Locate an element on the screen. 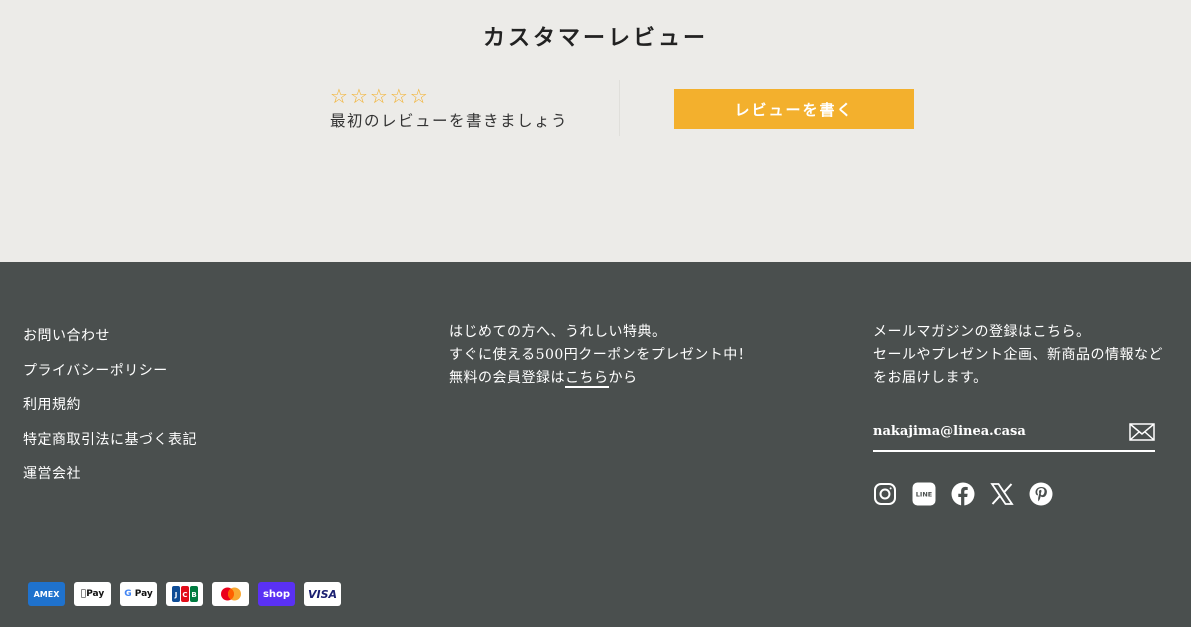 The height and width of the screenshot is (627, 1191). signup-link: こちら is located at coordinates (587, 379).